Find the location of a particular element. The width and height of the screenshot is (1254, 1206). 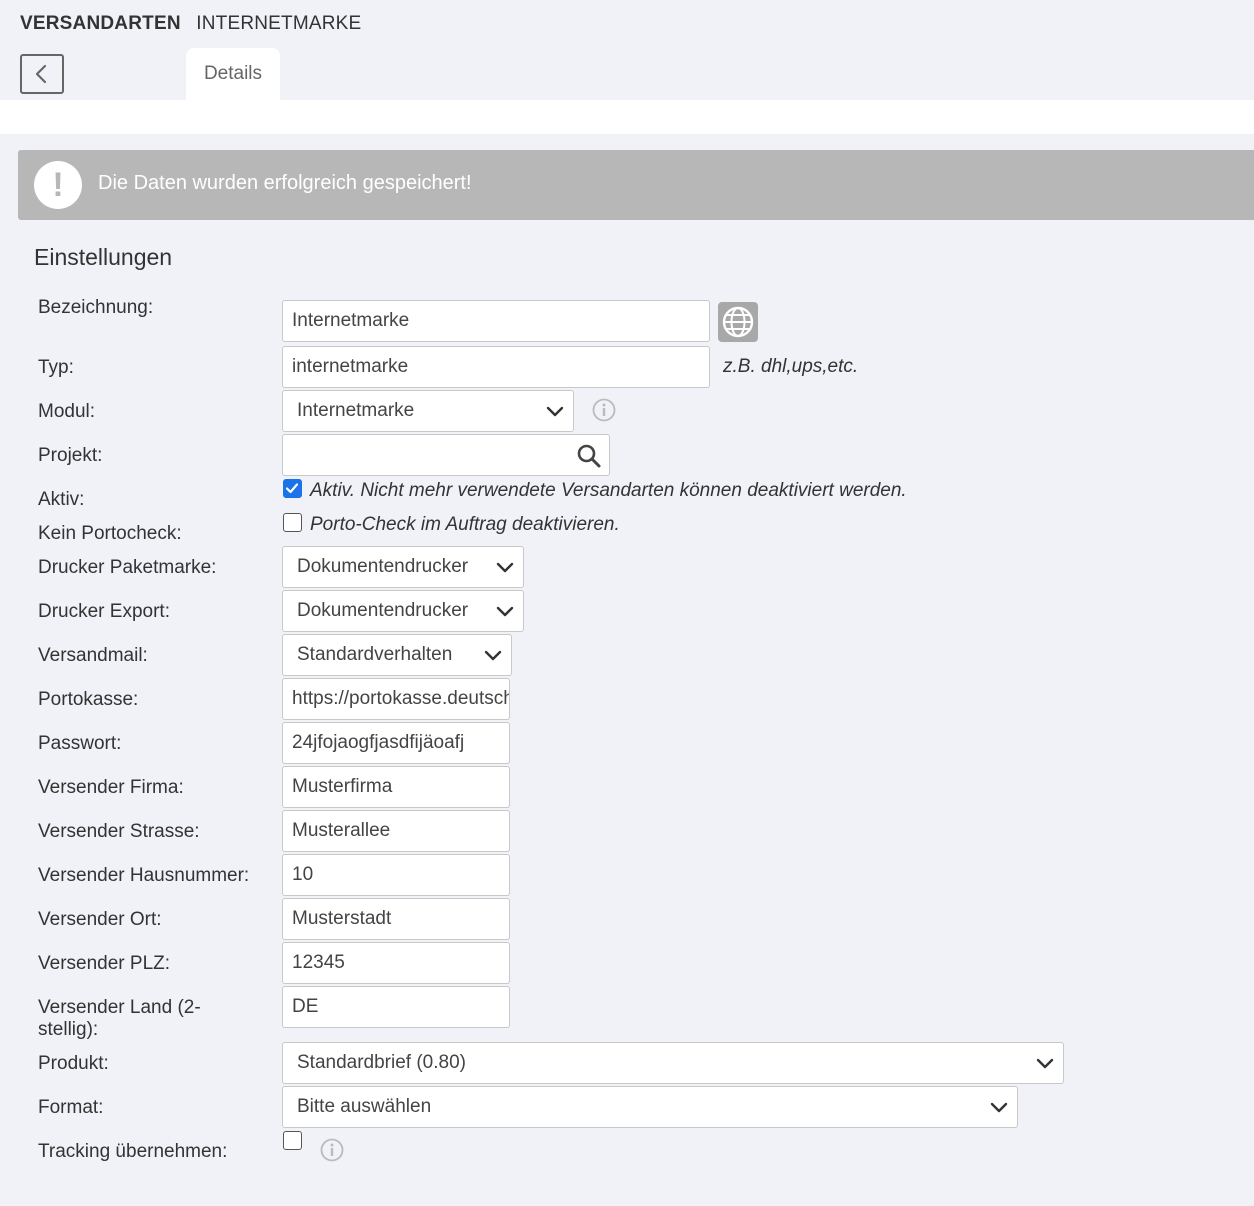

typ-hint: z.B. dhl,ups,etc. is located at coordinates (791, 366).